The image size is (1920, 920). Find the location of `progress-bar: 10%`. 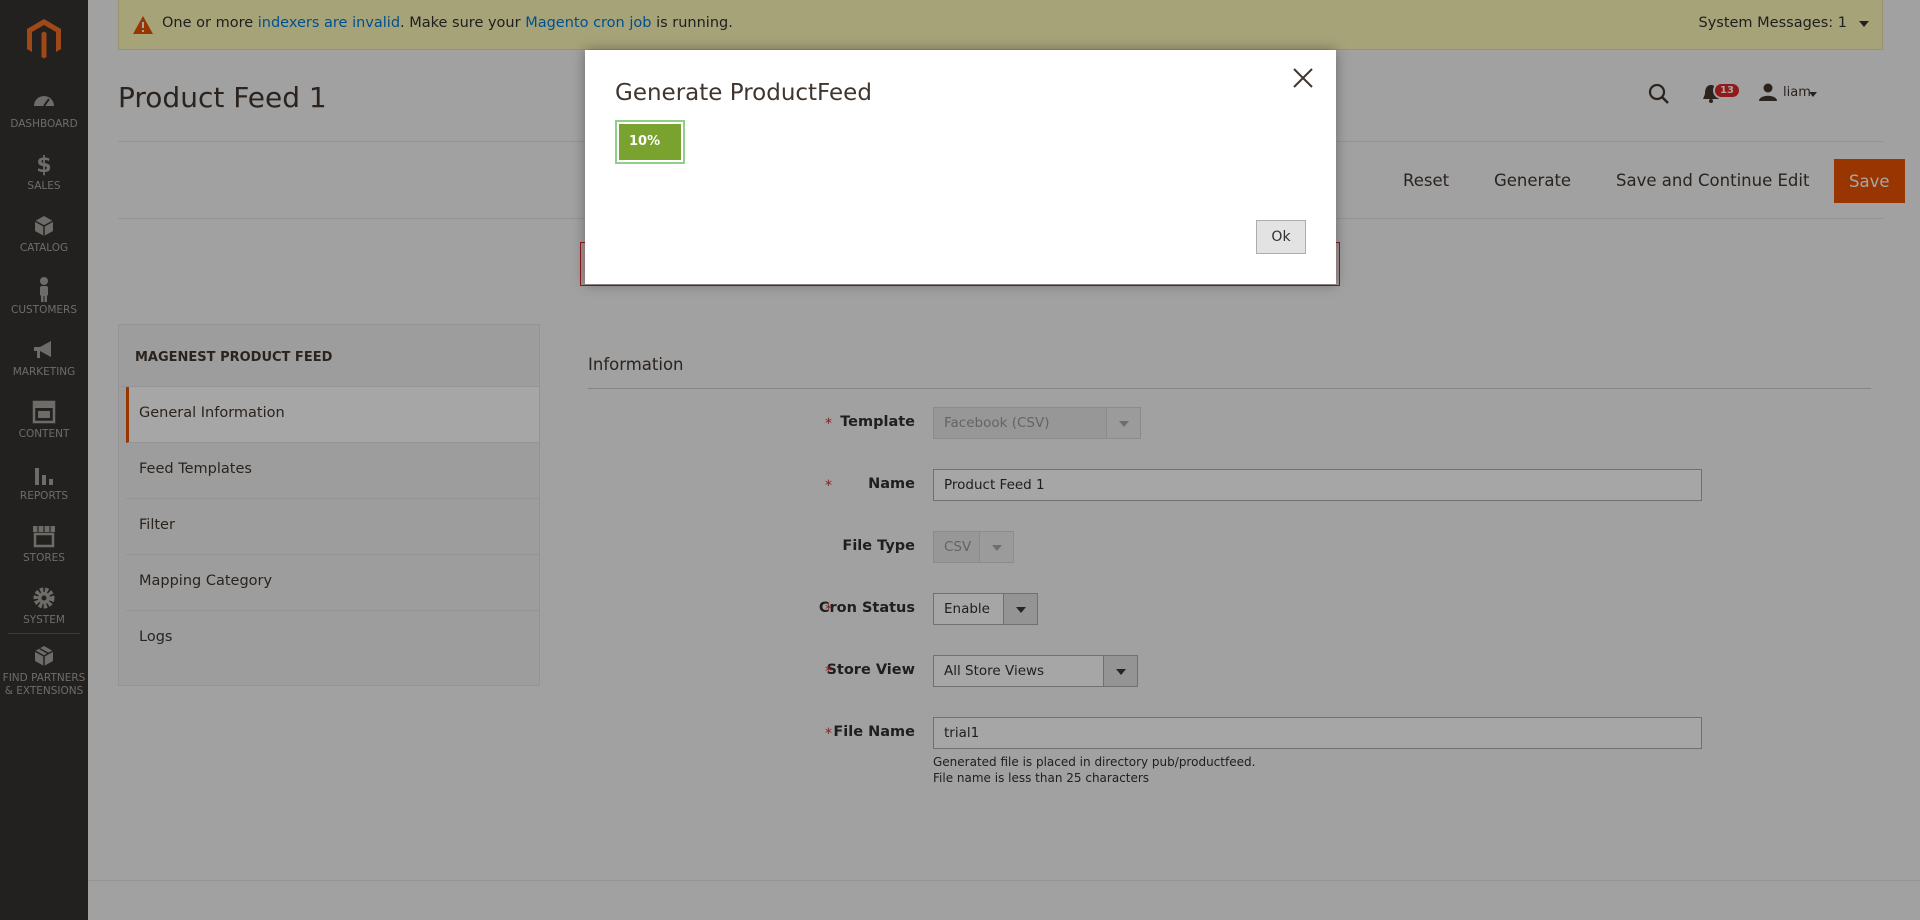

progress-bar: 10% is located at coordinates (650, 142).